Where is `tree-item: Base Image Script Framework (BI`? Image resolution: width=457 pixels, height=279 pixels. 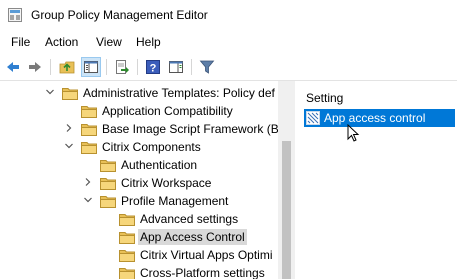 tree-item: Base Image Script Framework (BI is located at coordinates (146, 129).